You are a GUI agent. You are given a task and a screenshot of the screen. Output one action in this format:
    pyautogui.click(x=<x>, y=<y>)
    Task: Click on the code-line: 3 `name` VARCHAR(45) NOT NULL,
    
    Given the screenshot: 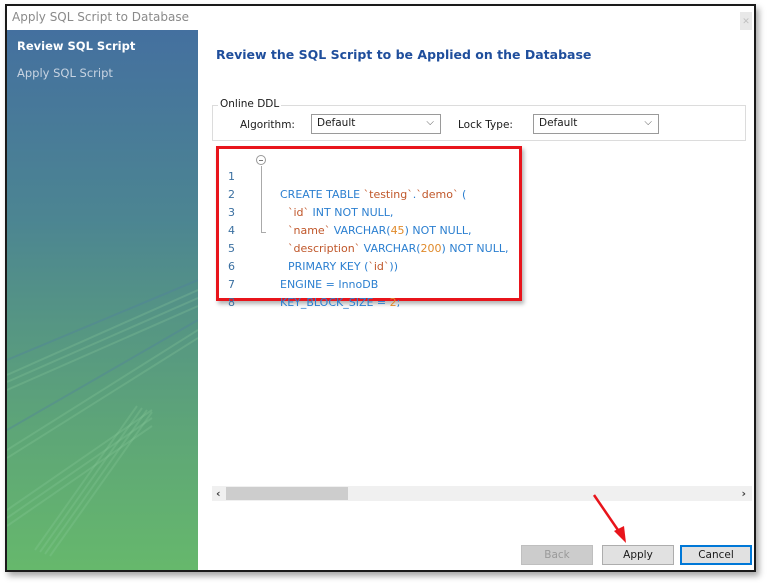 What is the action you would take?
    pyautogui.click(x=335, y=211)
    